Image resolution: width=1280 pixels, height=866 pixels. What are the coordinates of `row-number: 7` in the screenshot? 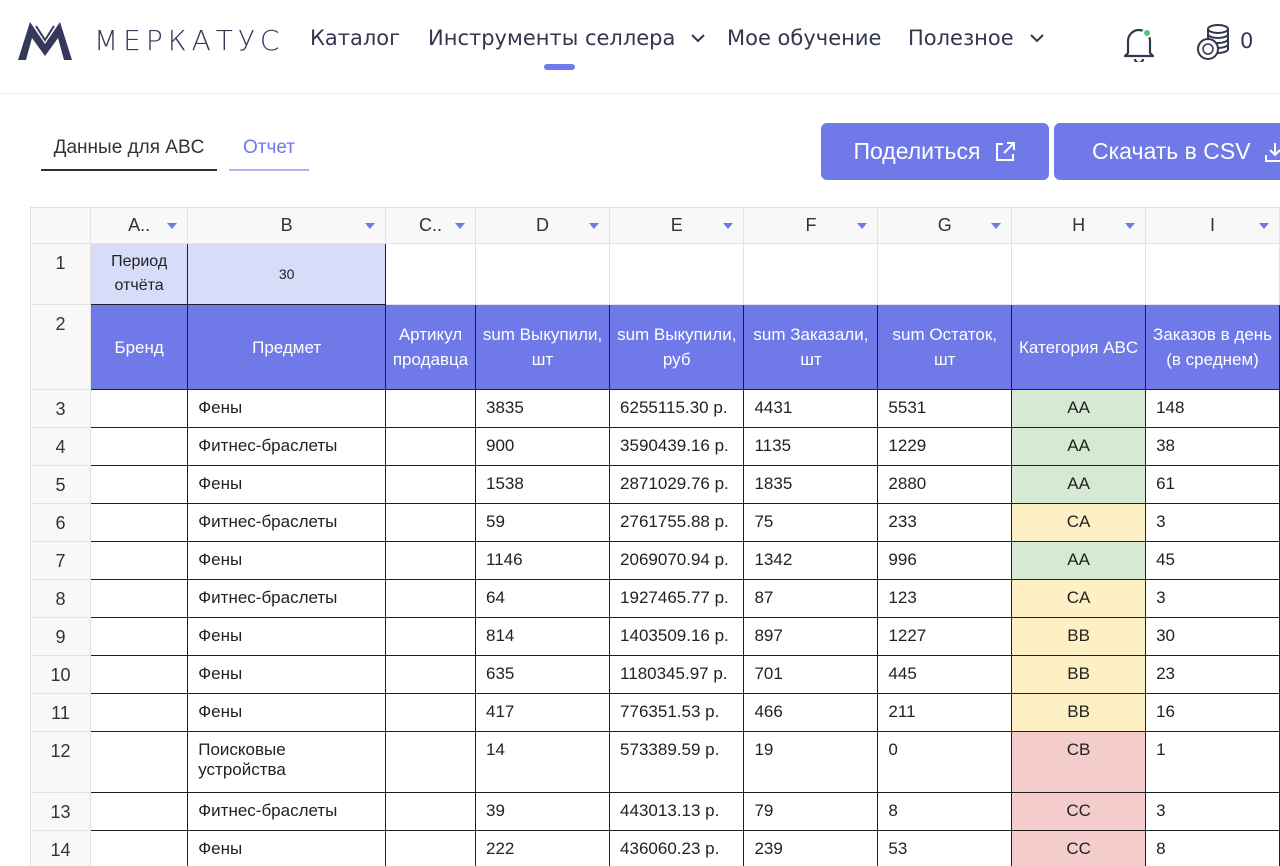 It's located at (60, 560).